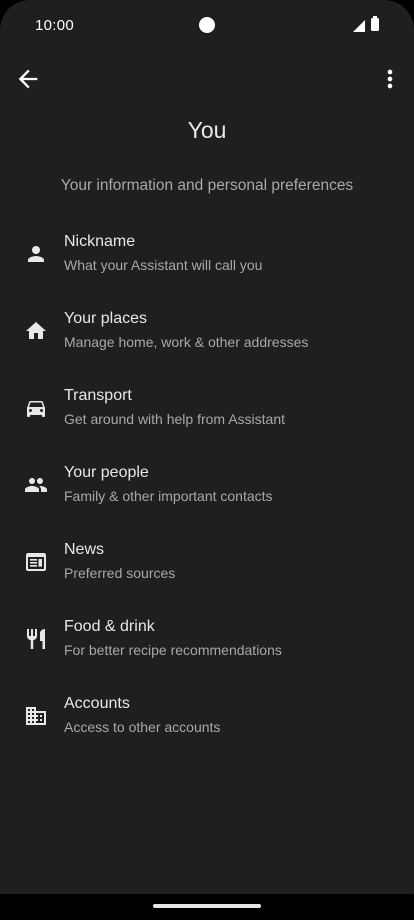 The width and height of the screenshot is (414, 920). Describe the element at coordinates (120, 573) in the screenshot. I see `item-subtitle: Preferred sources` at that location.